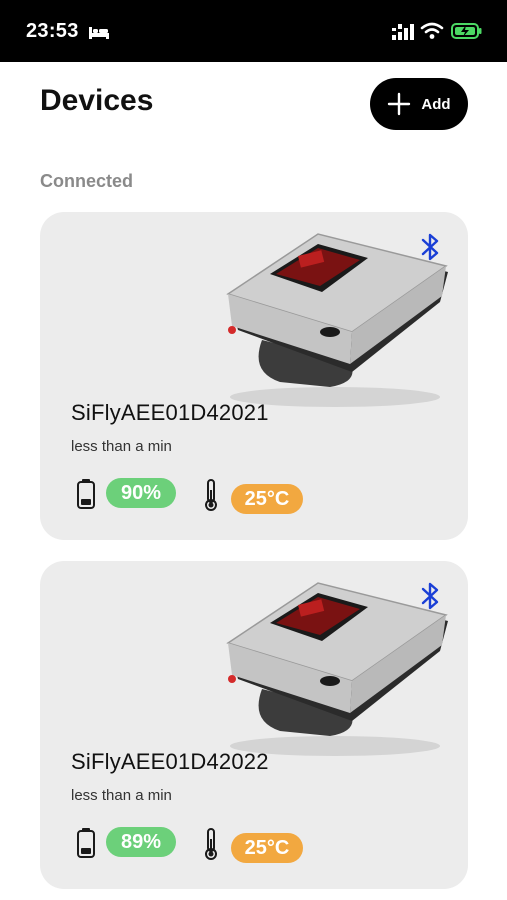  What do you see at coordinates (141, 842) in the screenshot?
I see `battery-level-badge: 89%` at bounding box center [141, 842].